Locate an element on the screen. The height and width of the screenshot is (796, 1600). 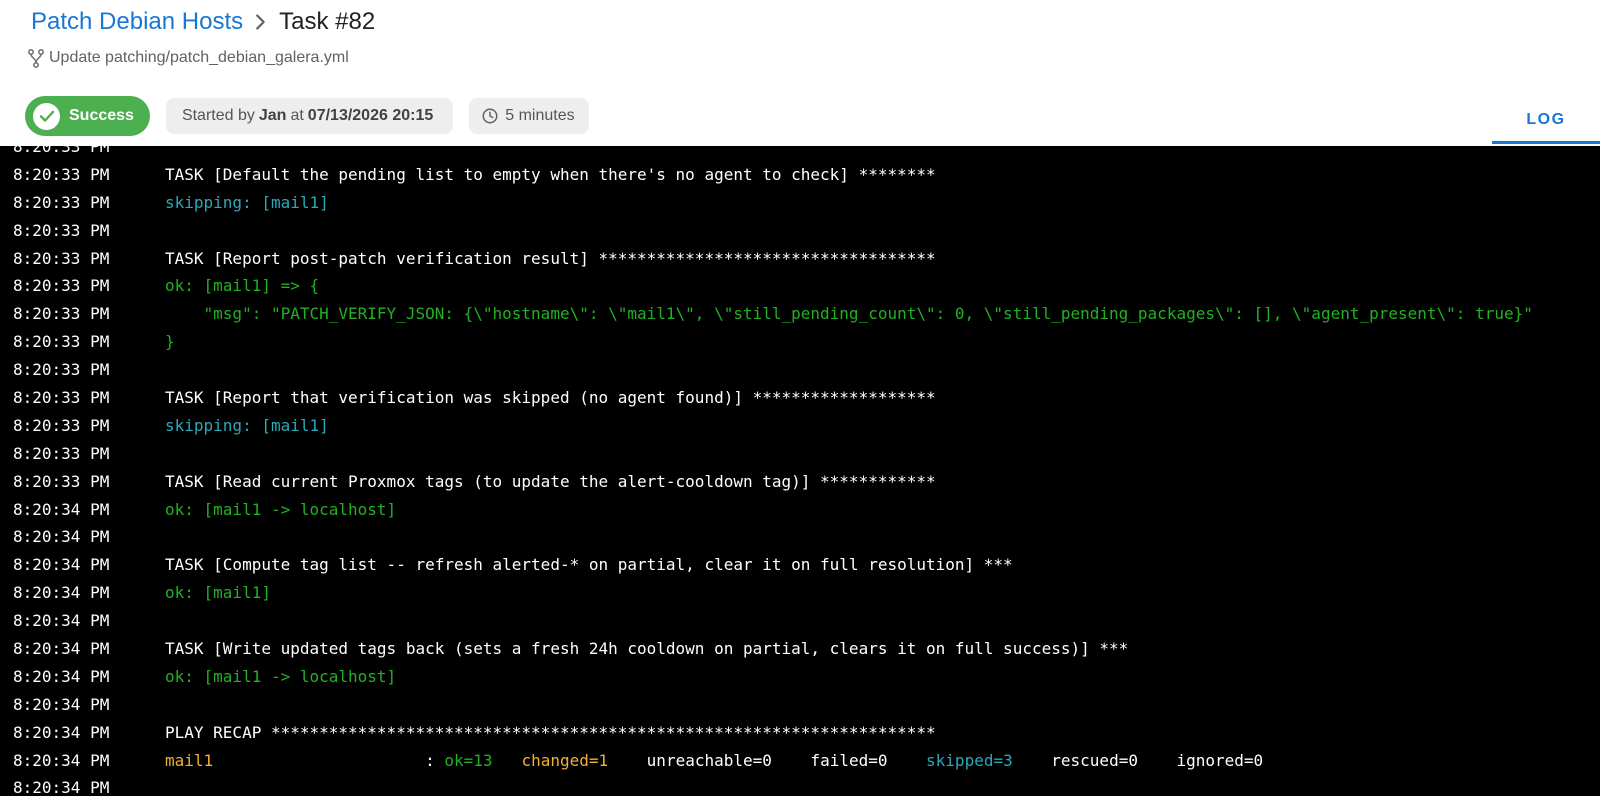
log-segment: skipping: [mail1] is located at coordinates (247, 425).